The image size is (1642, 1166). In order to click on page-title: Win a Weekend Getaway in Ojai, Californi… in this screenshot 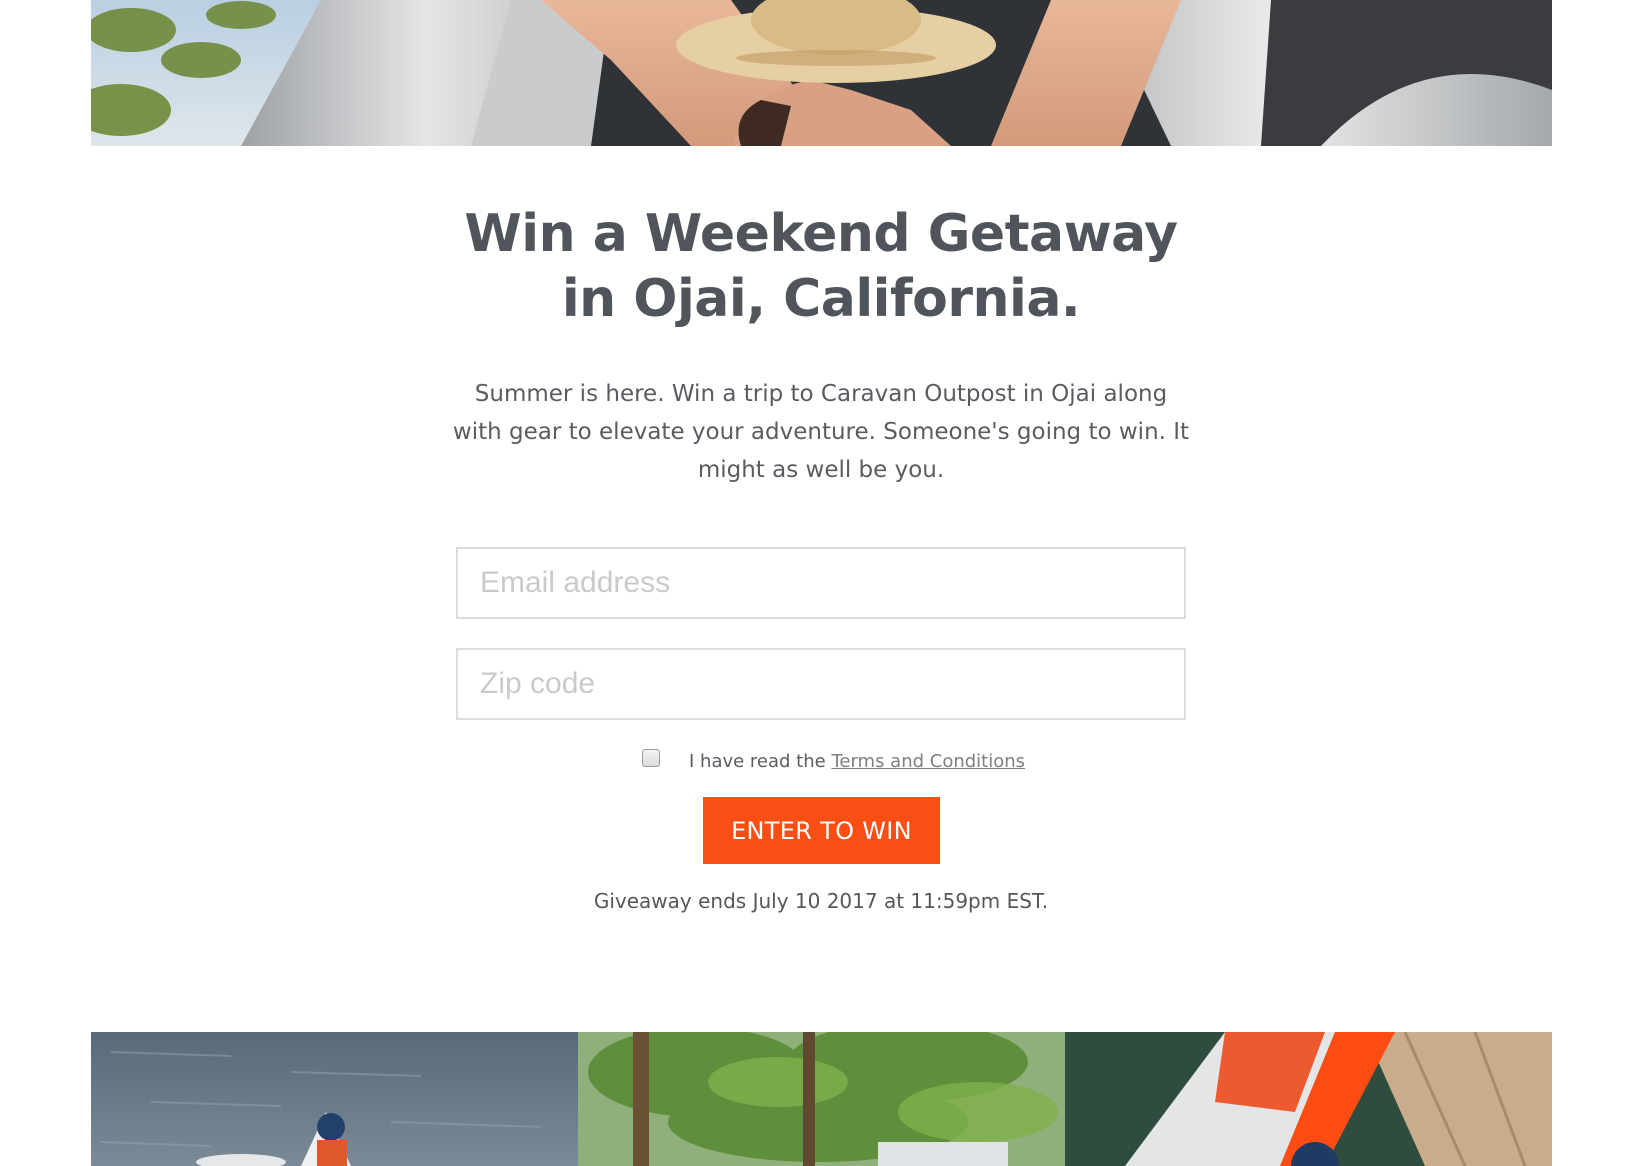, I will do `click(821, 267)`.